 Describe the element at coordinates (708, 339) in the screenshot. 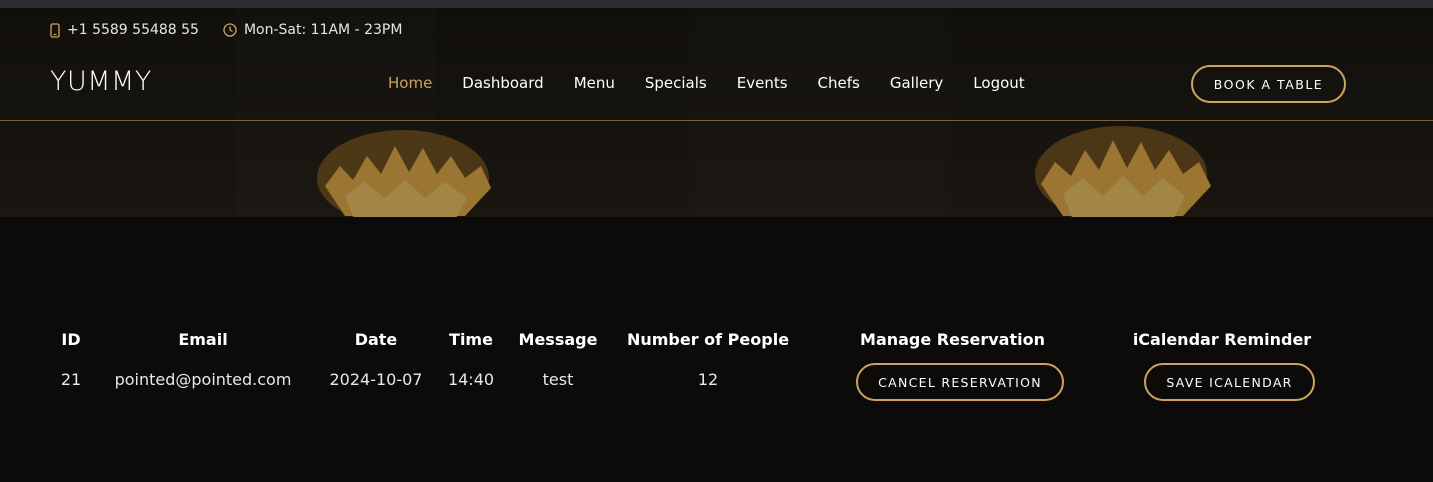

I see `column-header-people: Number of People` at that location.